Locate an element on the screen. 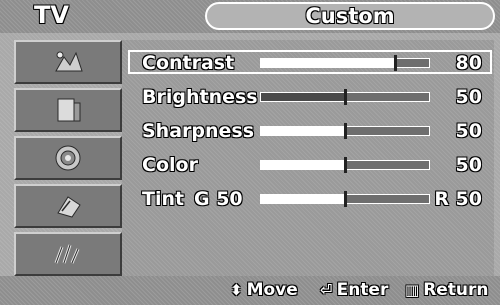  menu-title-pill: Custom is located at coordinates (350, 16).